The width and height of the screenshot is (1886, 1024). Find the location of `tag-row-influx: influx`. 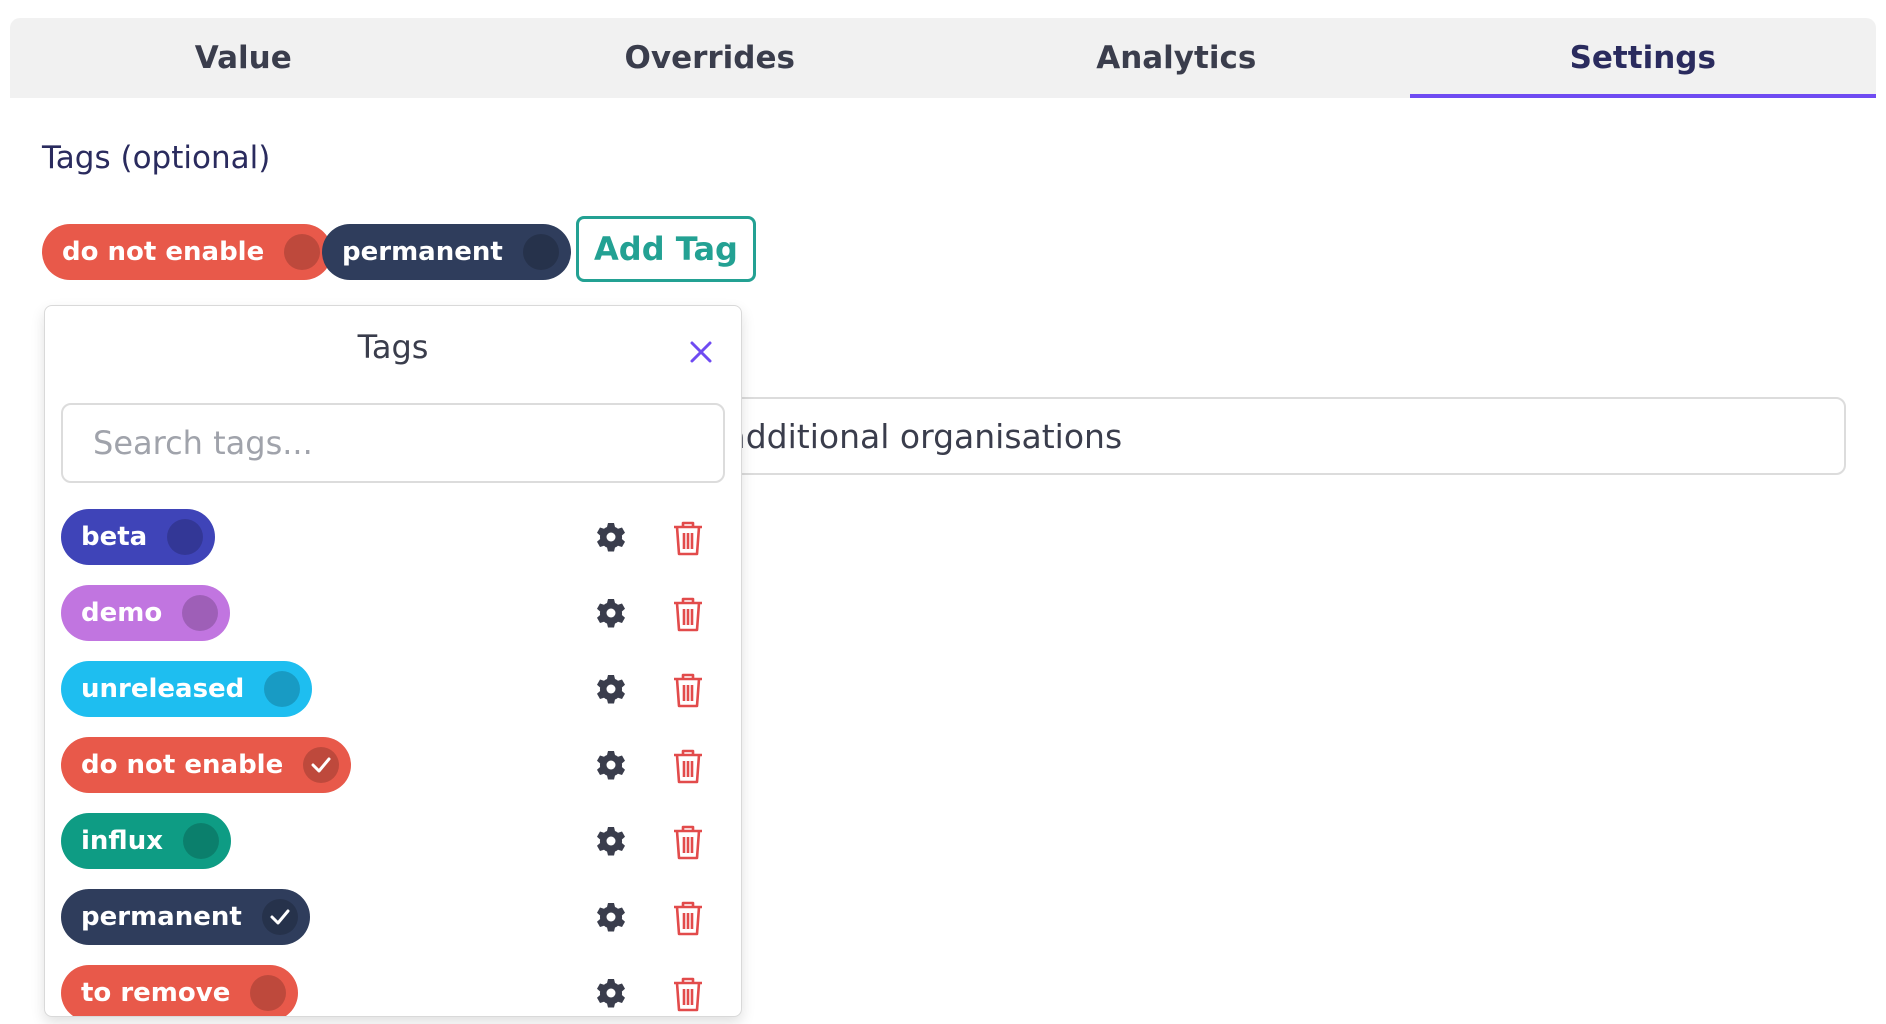

tag-row-influx: influx is located at coordinates (393, 841).